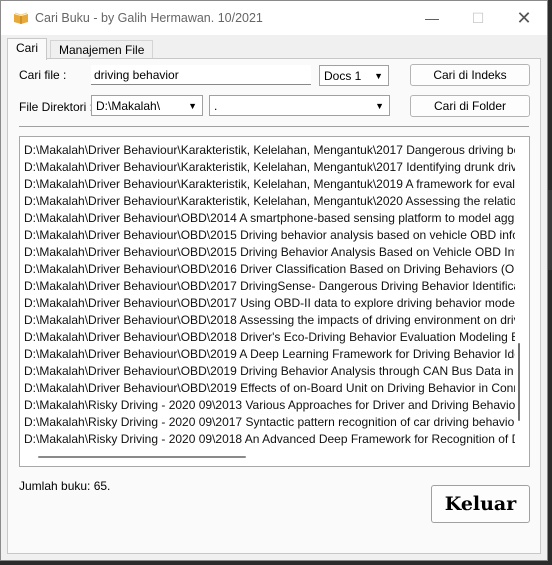 Image resolution: width=552 pixels, height=565 pixels. What do you see at coordinates (432, 18) in the screenshot?
I see `minimize-button: —` at bounding box center [432, 18].